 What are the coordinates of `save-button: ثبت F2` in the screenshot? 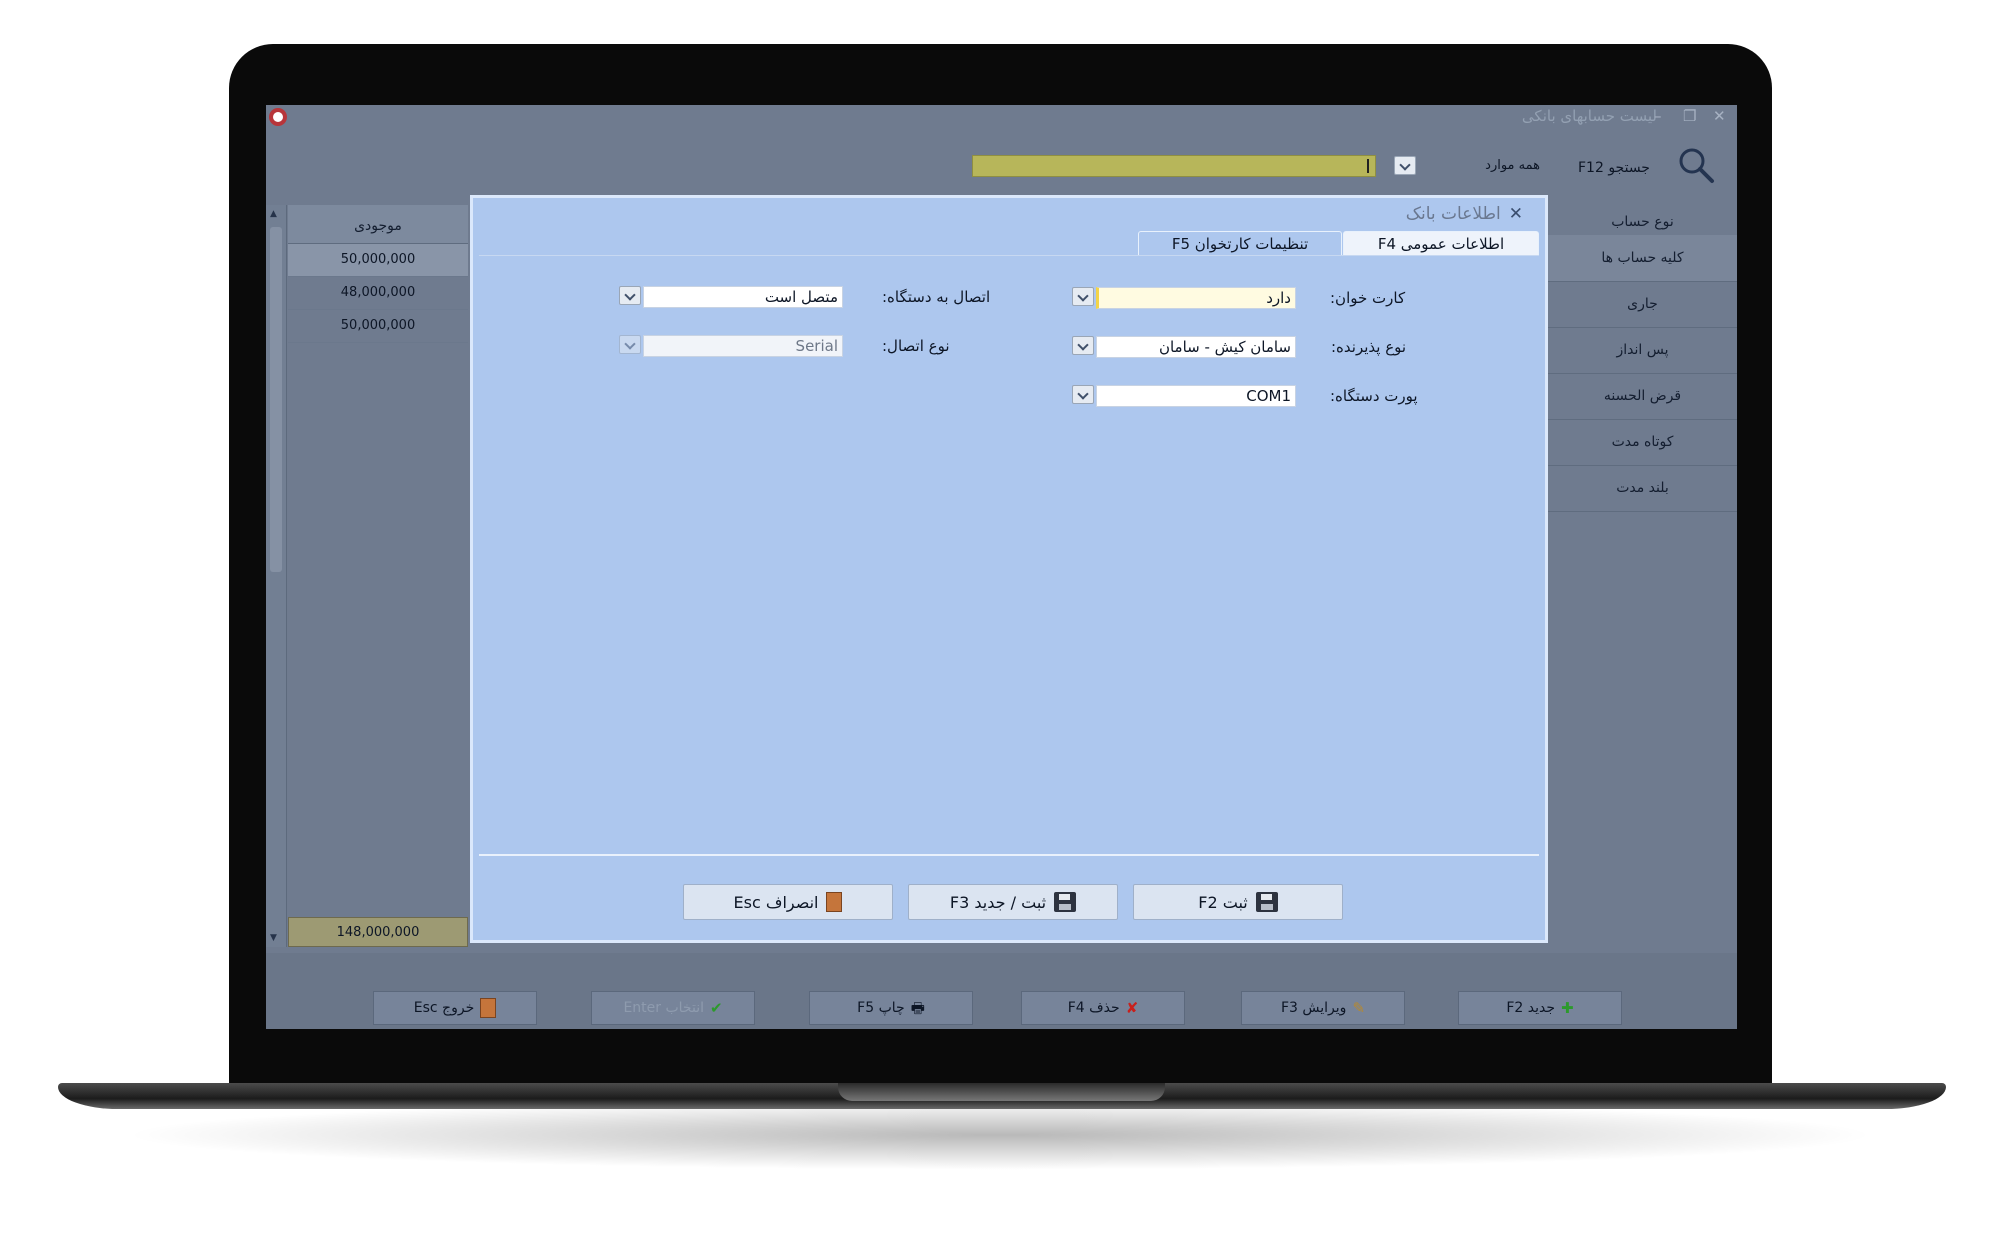 It's located at (1238, 902).